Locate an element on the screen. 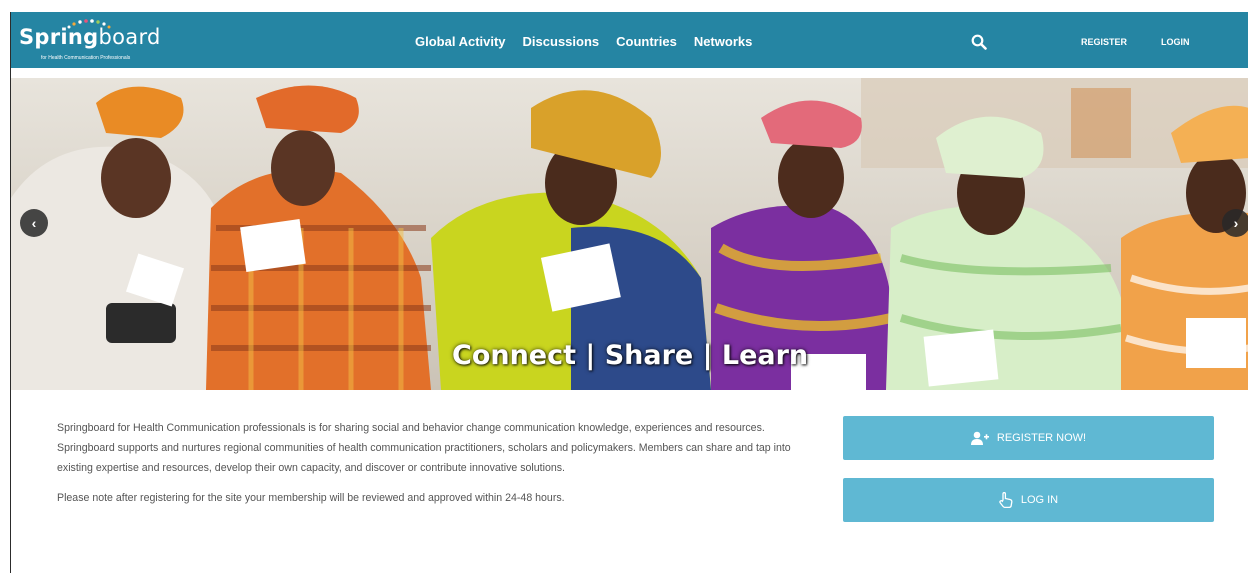 The width and height of the screenshot is (1248, 573). register-now-label: REGISTER NOW! is located at coordinates (1041, 438).